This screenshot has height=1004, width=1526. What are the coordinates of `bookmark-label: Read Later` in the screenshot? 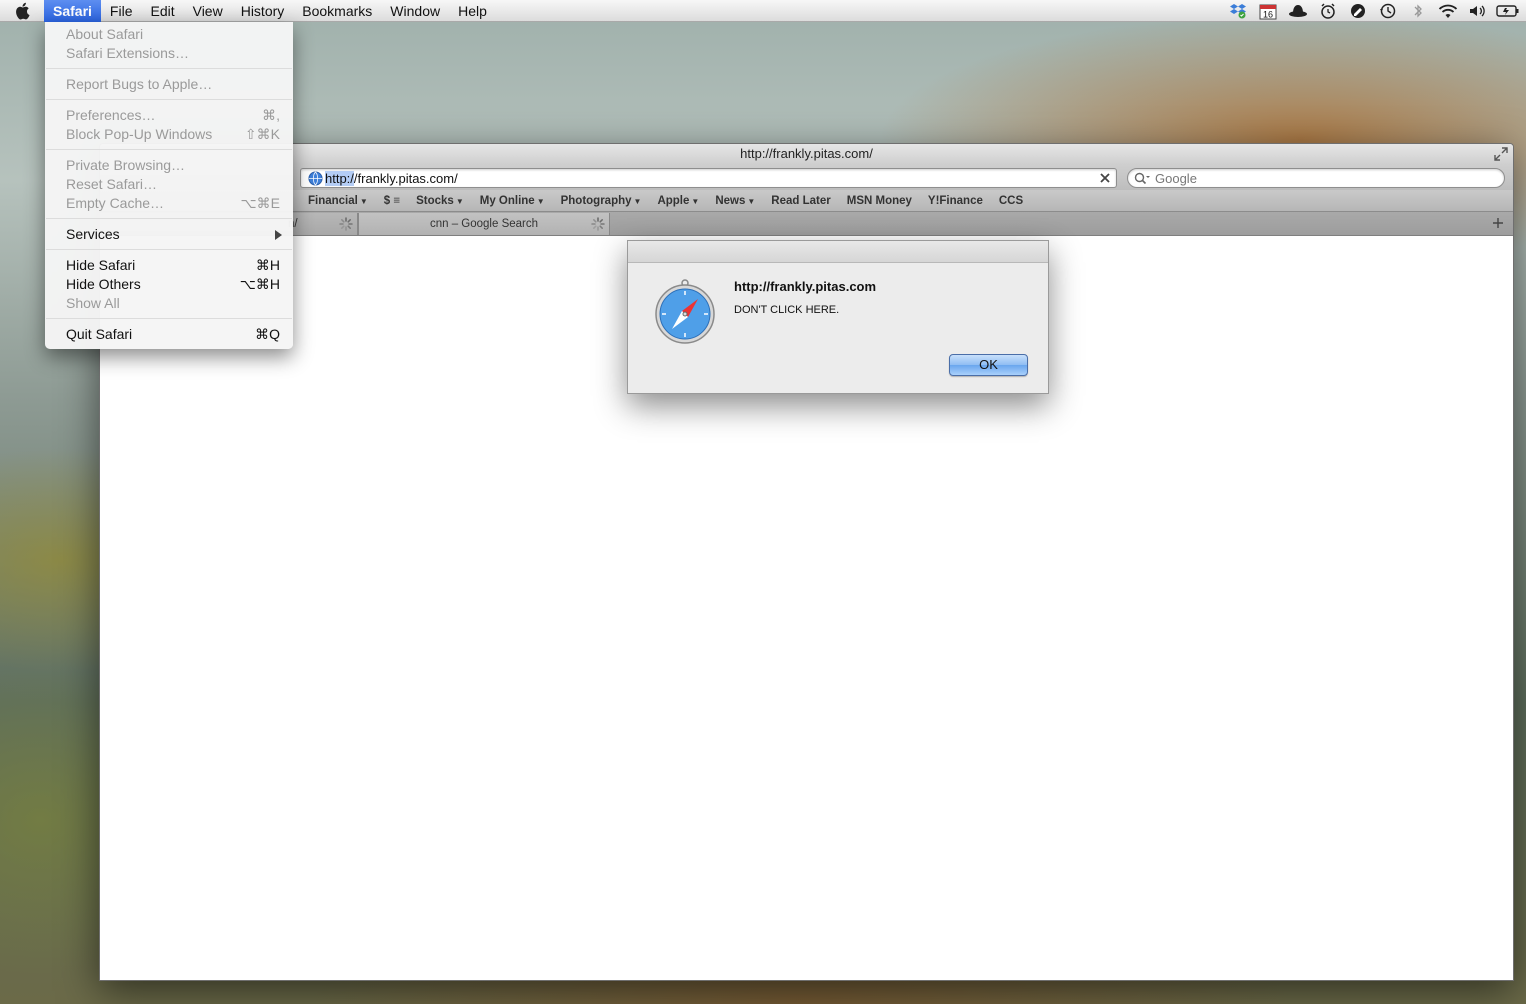 It's located at (801, 201).